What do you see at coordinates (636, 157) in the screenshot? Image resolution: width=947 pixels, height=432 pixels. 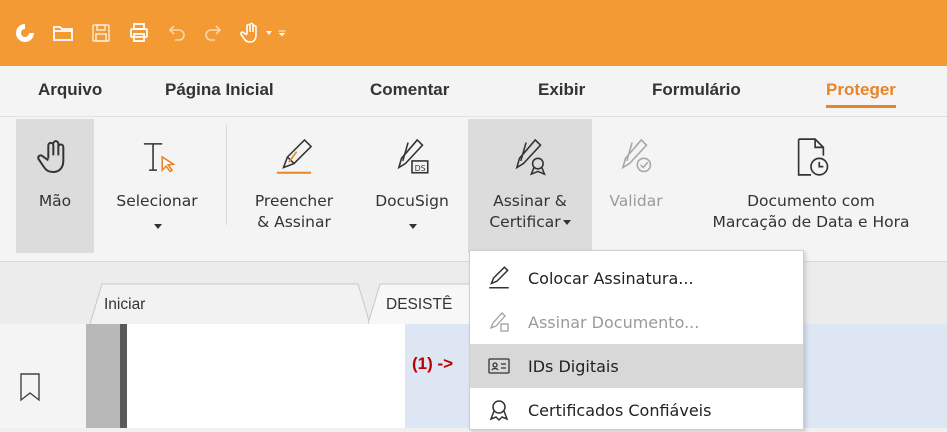 I see `validate-pen-icon` at bounding box center [636, 157].